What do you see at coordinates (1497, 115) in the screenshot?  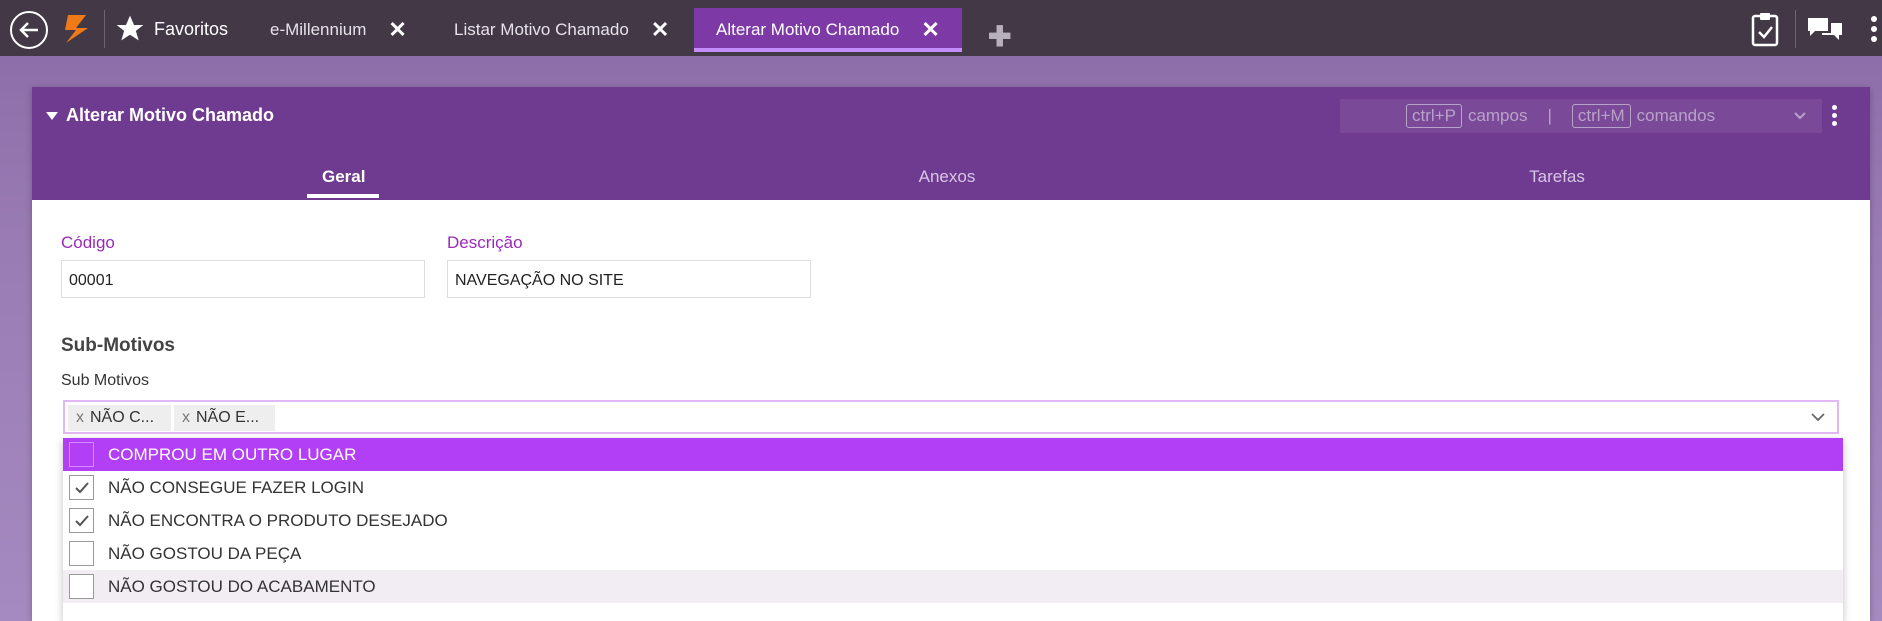 I see `shortcut-label: campos` at bounding box center [1497, 115].